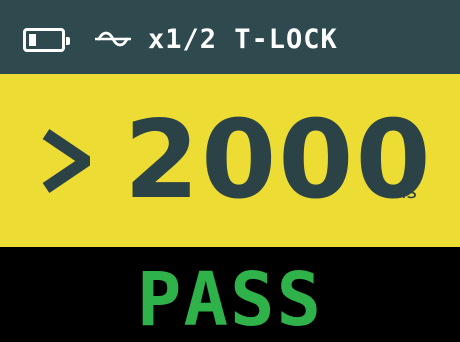 The width and height of the screenshot is (460, 342). I want to click on test-mode-label: x1/2 T-LOCK, so click(243, 39).